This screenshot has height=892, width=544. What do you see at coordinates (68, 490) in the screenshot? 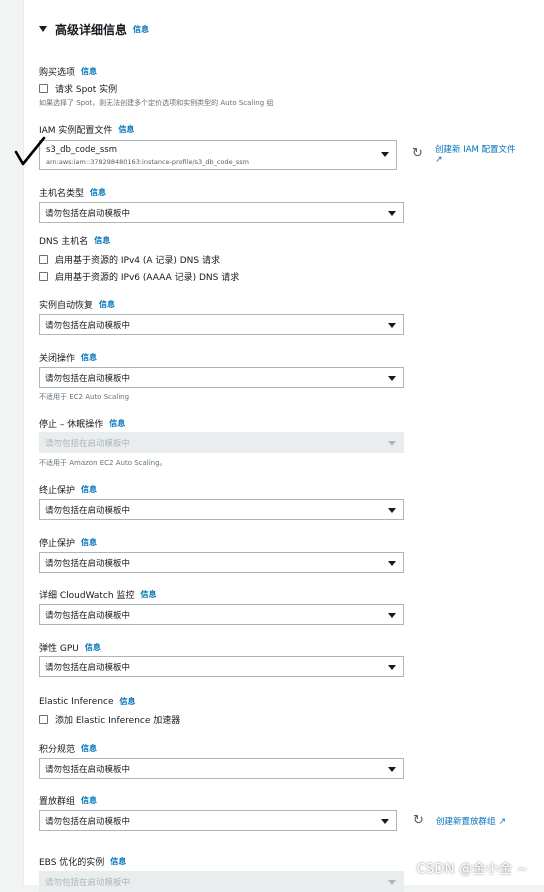
I see `termination-protection-label: 终止保护 信息` at bounding box center [68, 490].